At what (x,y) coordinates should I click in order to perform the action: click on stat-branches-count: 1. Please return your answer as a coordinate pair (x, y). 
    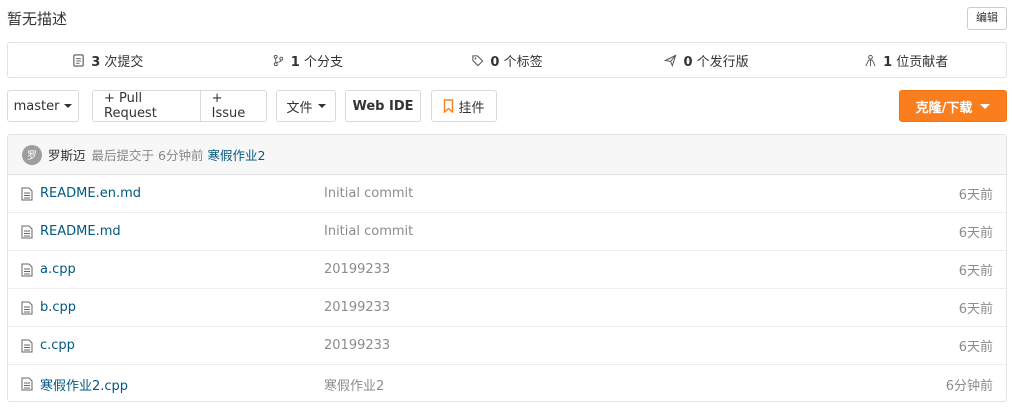
    Looking at the image, I should click on (295, 62).